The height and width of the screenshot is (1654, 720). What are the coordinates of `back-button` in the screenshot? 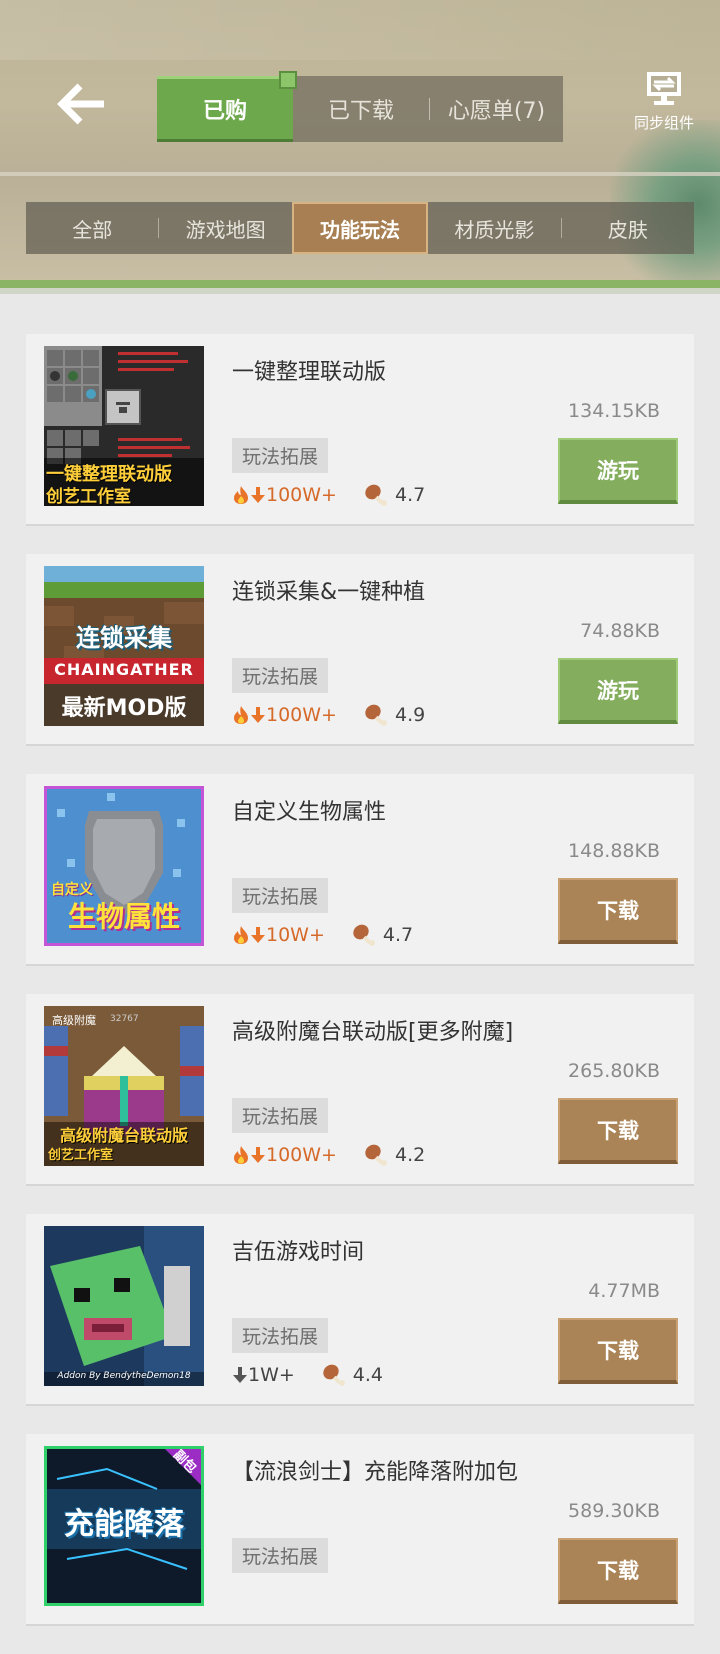 It's located at (82, 104).